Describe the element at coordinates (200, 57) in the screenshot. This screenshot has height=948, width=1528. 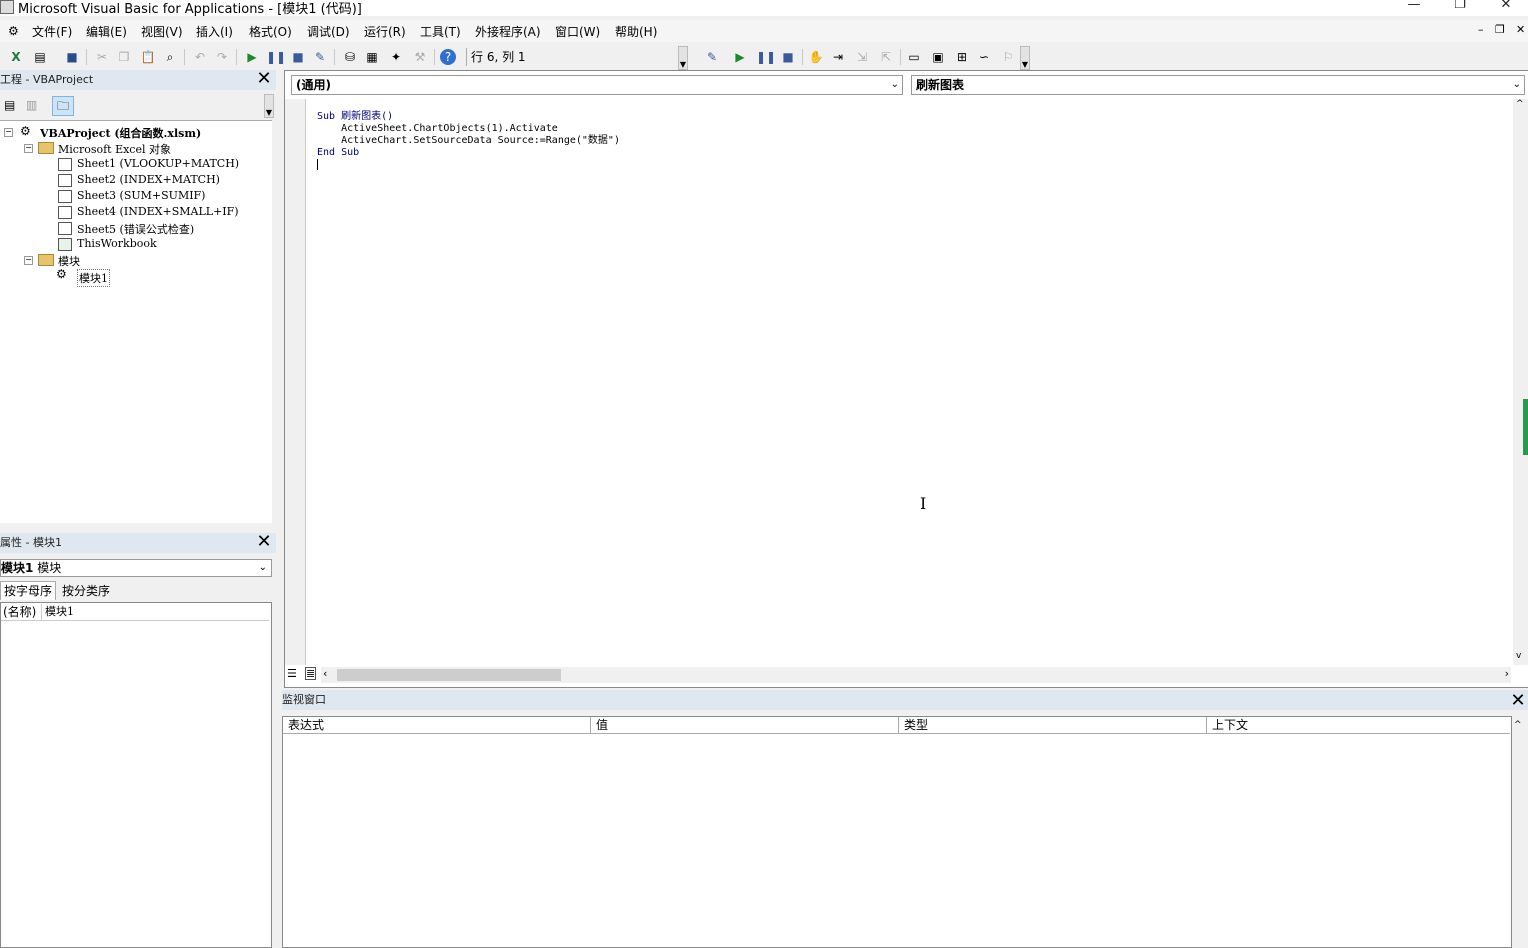
I see `undo-icon: ↶` at that location.